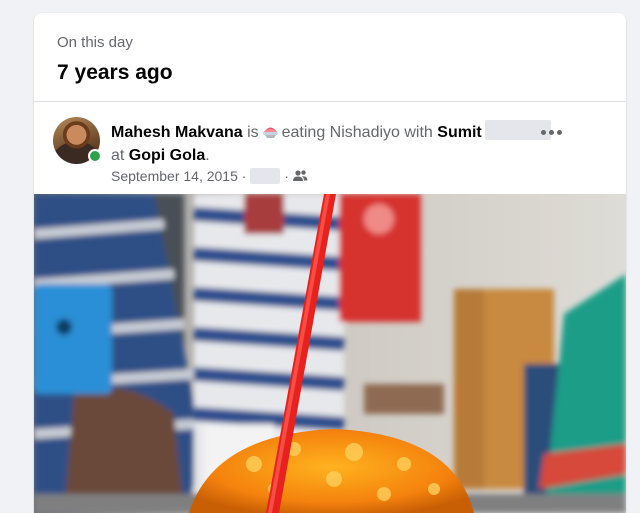 The width and height of the screenshot is (640, 513). I want to click on place-link: Gopi Gola, so click(167, 155).